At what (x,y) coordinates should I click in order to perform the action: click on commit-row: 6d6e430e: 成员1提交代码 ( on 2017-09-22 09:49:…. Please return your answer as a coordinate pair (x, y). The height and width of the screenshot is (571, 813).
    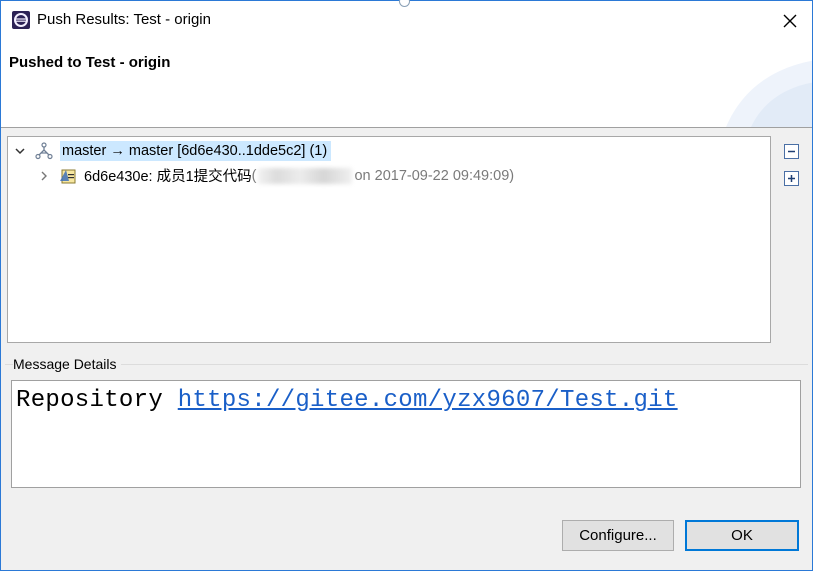
    Looking at the image, I should click on (275, 175).